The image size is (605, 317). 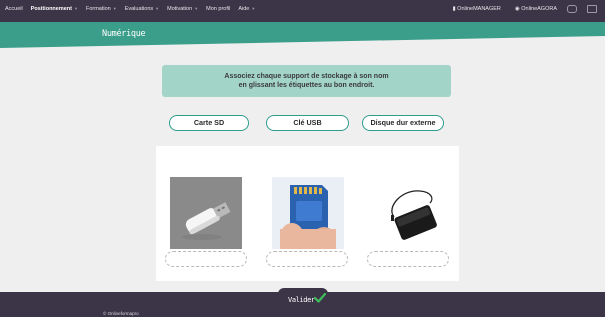 What do you see at coordinates (246, 9) in the screenshot?
I see `nav-item-aide: Aide ▼` at bounding box center [246, 9].